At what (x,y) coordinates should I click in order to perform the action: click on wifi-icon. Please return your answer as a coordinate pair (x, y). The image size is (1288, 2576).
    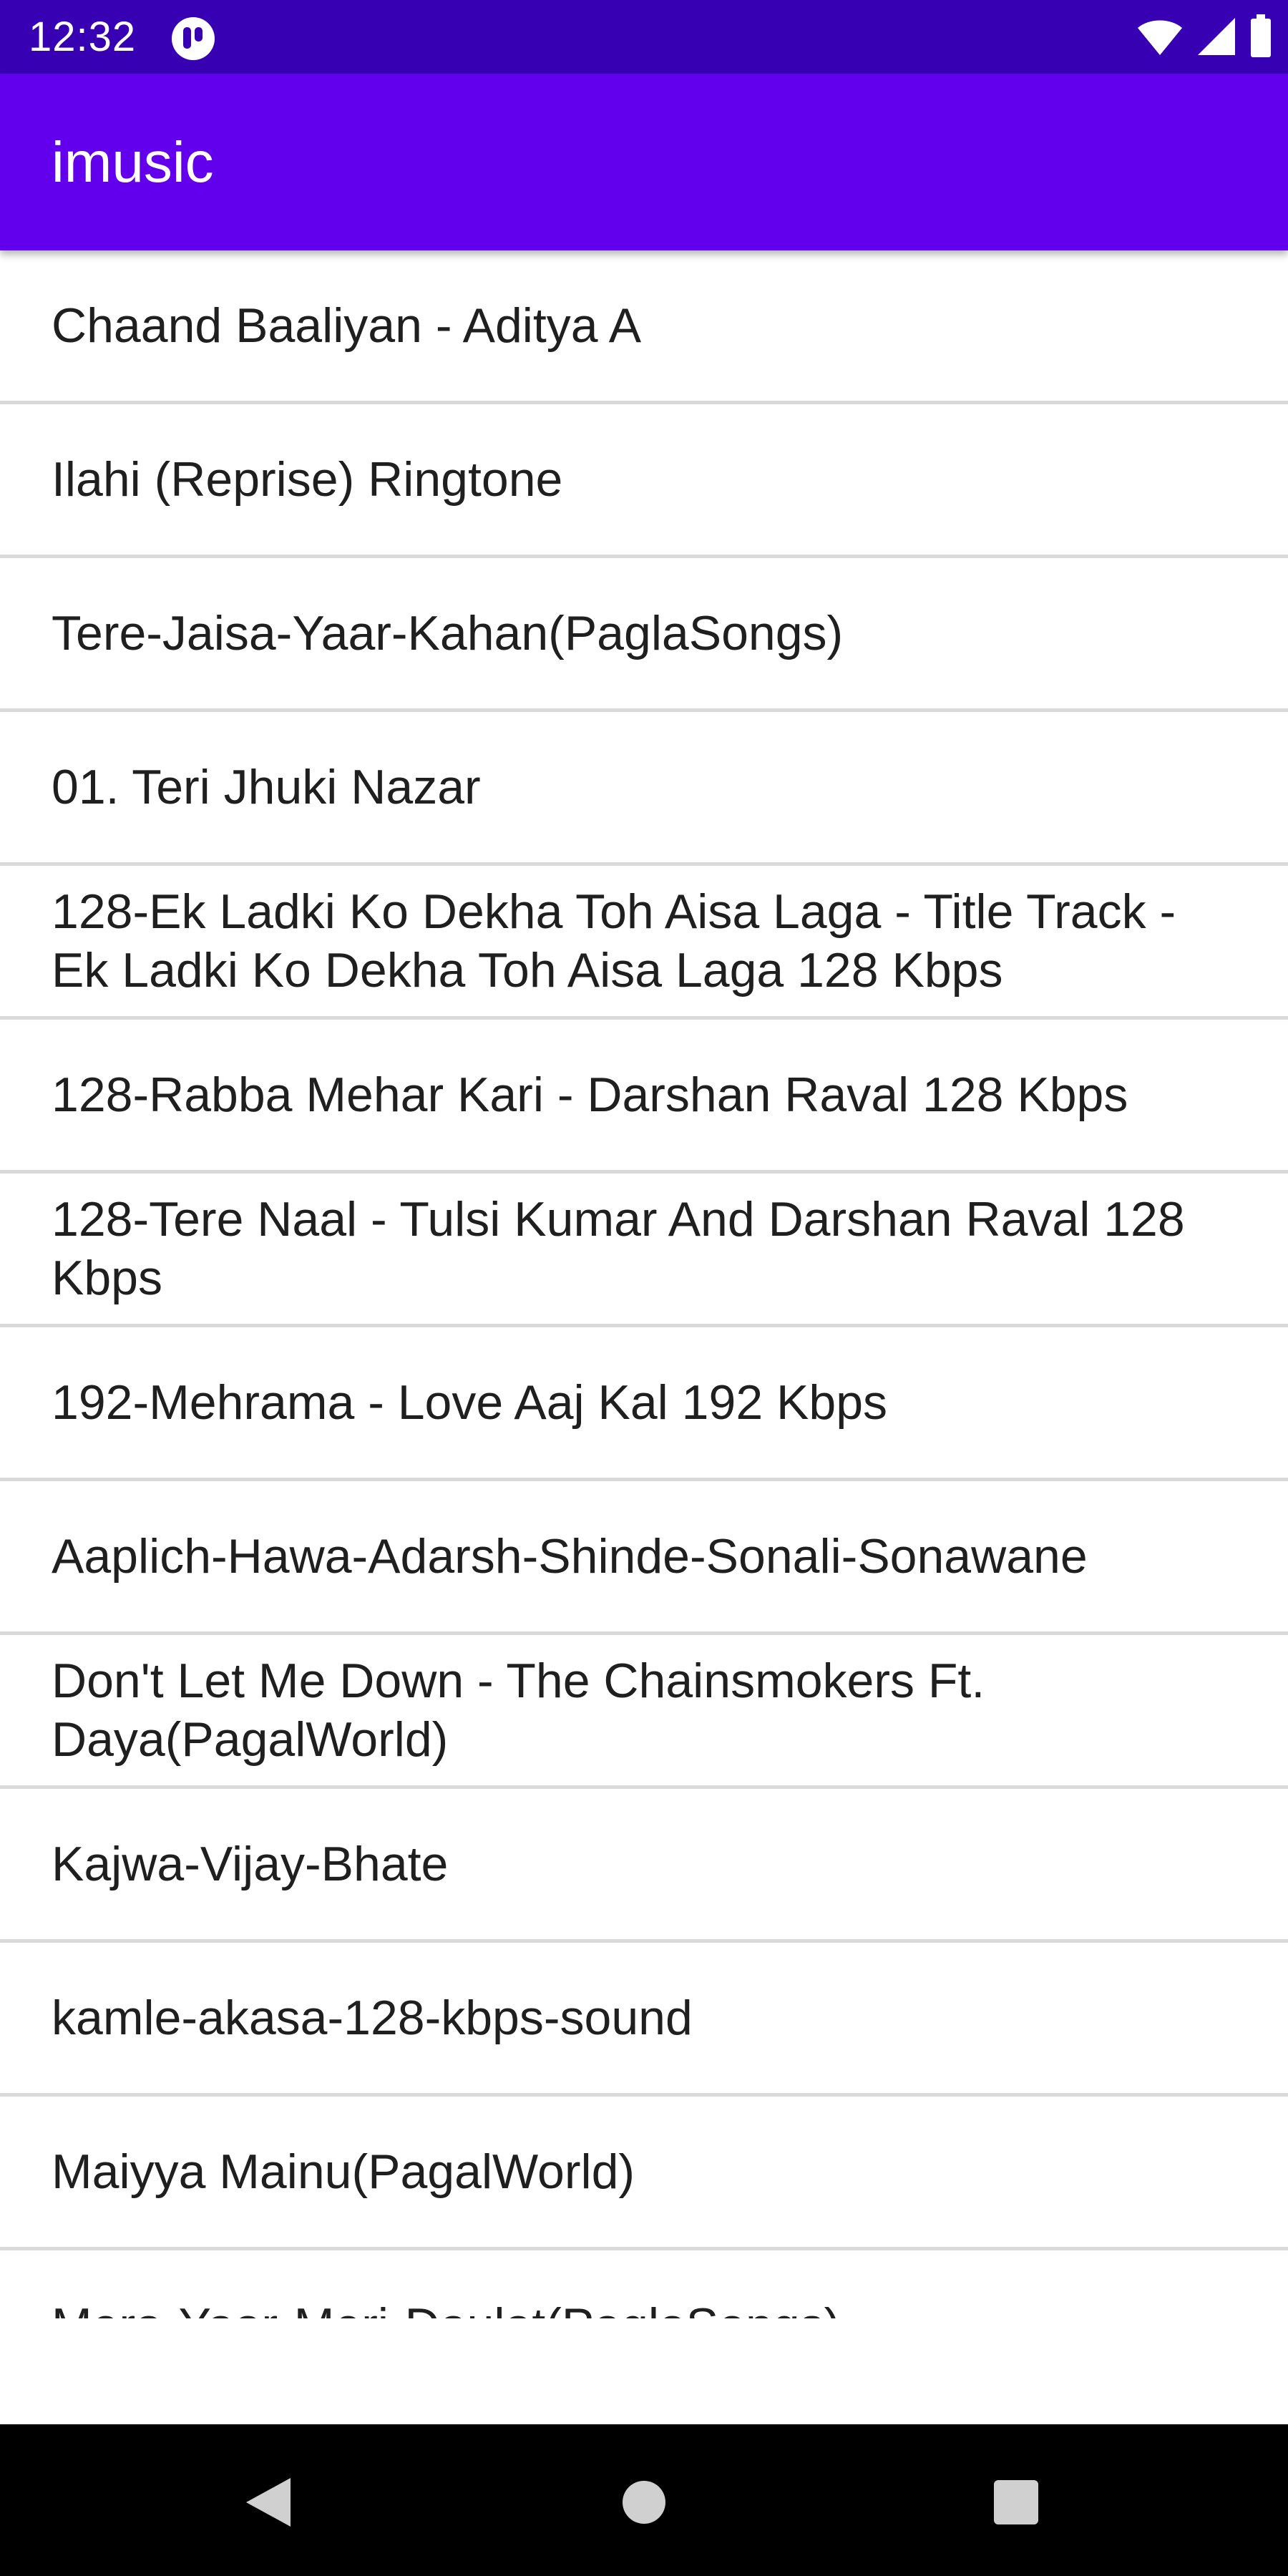
    Looking at the image, I should click on (1160, 38).